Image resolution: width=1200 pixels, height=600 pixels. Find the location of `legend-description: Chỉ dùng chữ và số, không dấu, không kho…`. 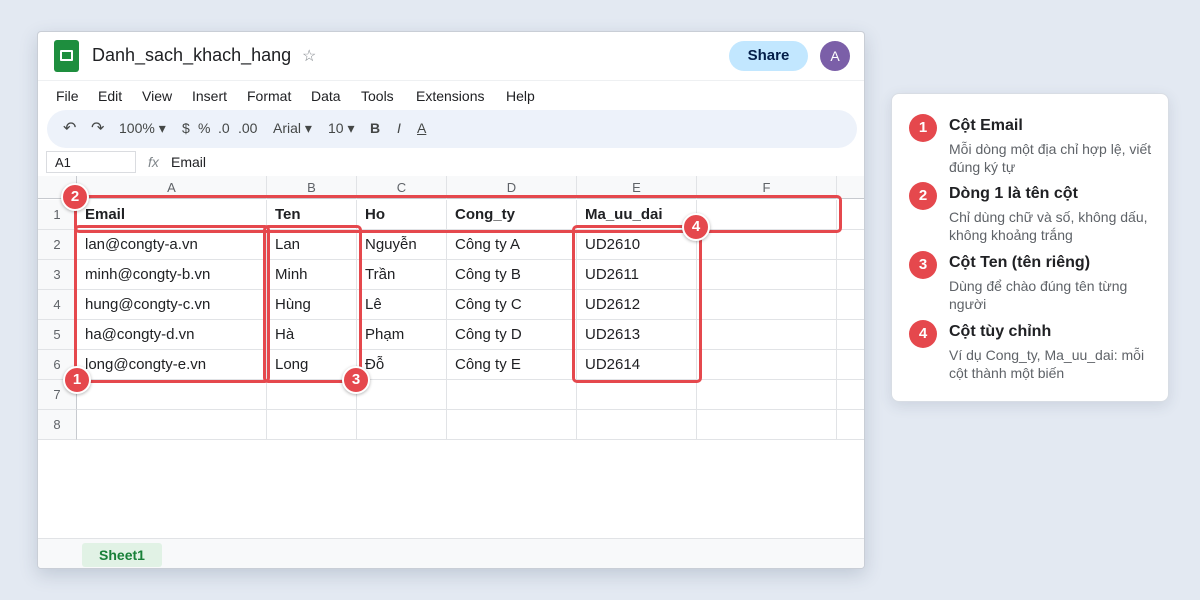

legend-description: Chỉ dùng chữ và số, không dấu, không kho… is located at coordinates (1048, 226).